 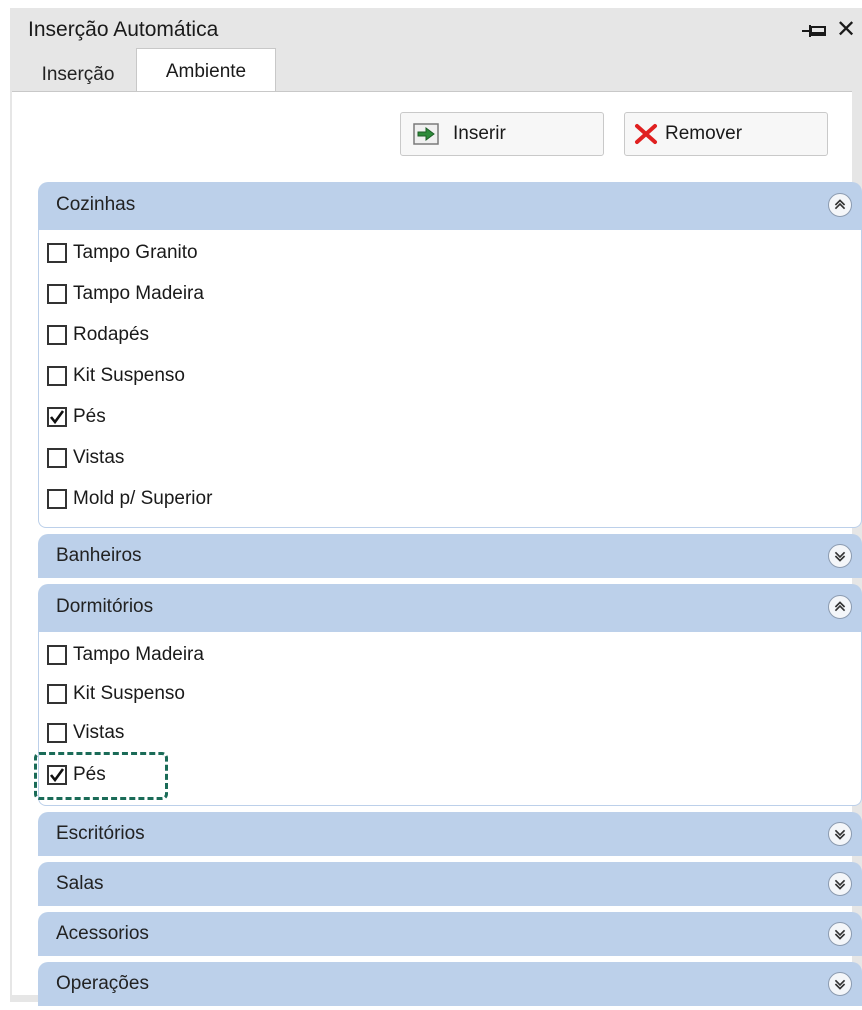 I want to click on insert-arrow-icon, so click(x=426, y=134).